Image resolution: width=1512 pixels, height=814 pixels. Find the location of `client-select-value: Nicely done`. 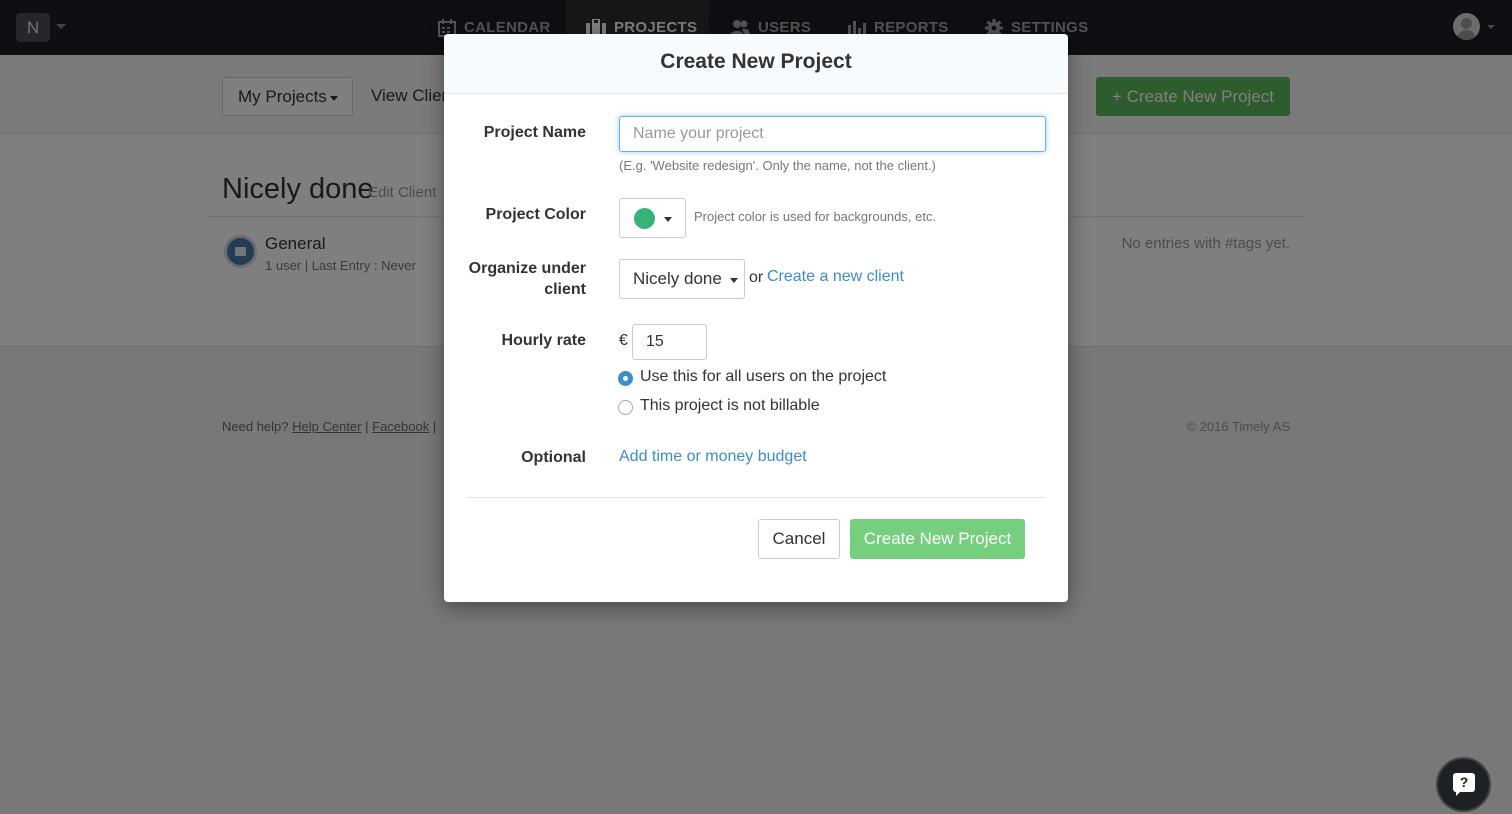

client-select-value: Nicely done is located at coordinates (677, 278).